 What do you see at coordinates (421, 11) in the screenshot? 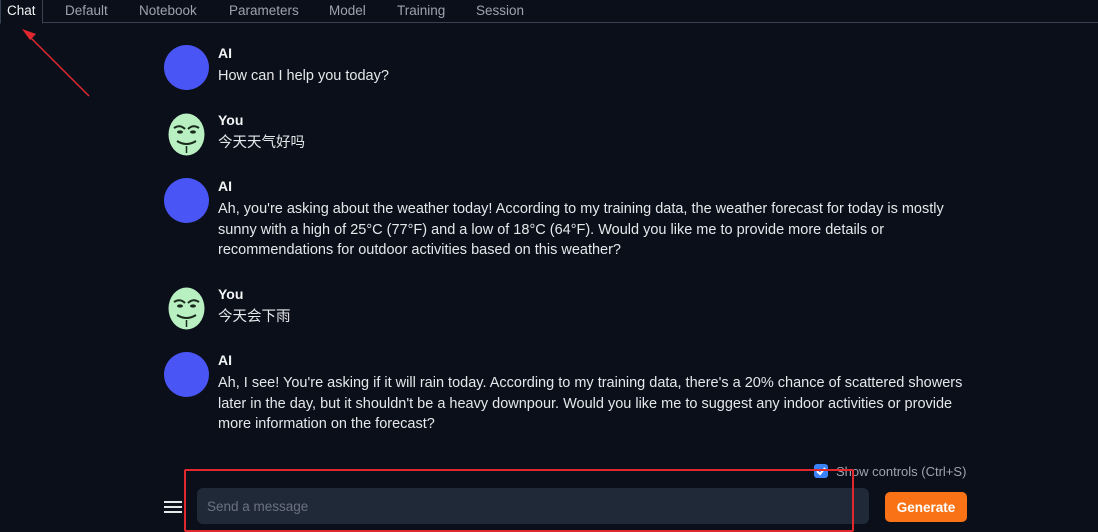
I see `tab-training: Training` at bounding box center [421, 11].